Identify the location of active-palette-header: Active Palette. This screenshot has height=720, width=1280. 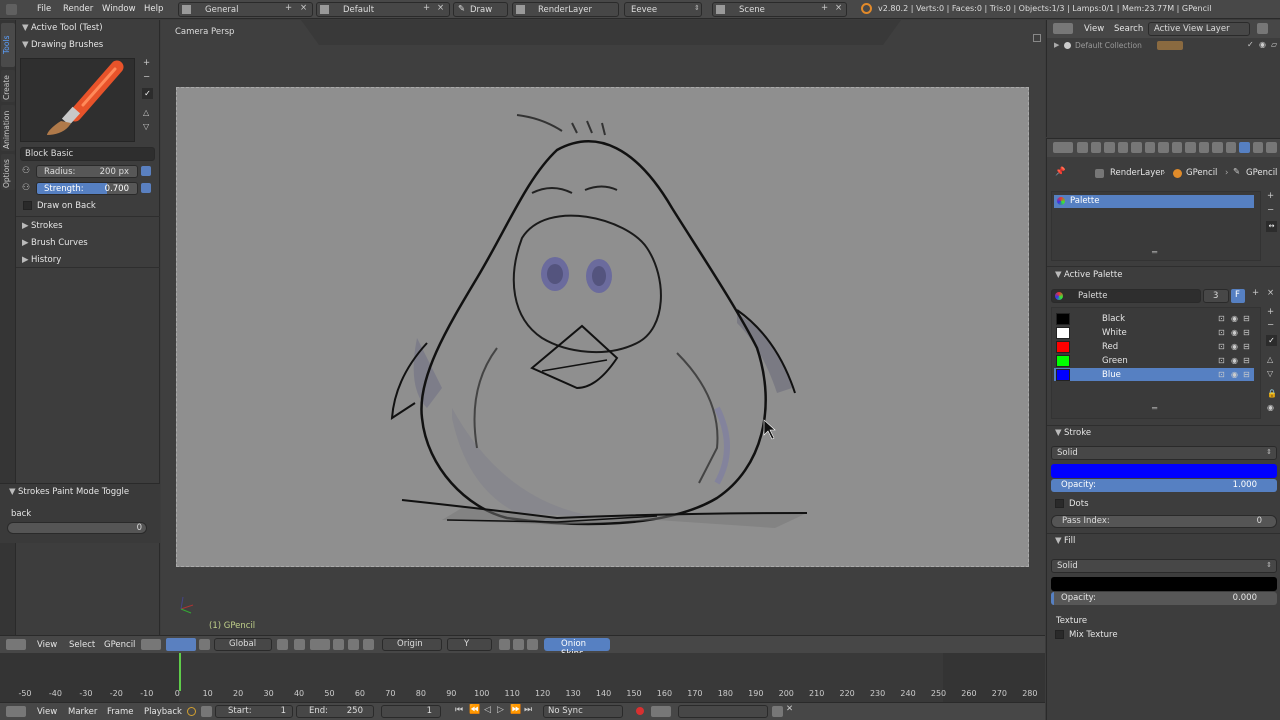
(1093, 275).